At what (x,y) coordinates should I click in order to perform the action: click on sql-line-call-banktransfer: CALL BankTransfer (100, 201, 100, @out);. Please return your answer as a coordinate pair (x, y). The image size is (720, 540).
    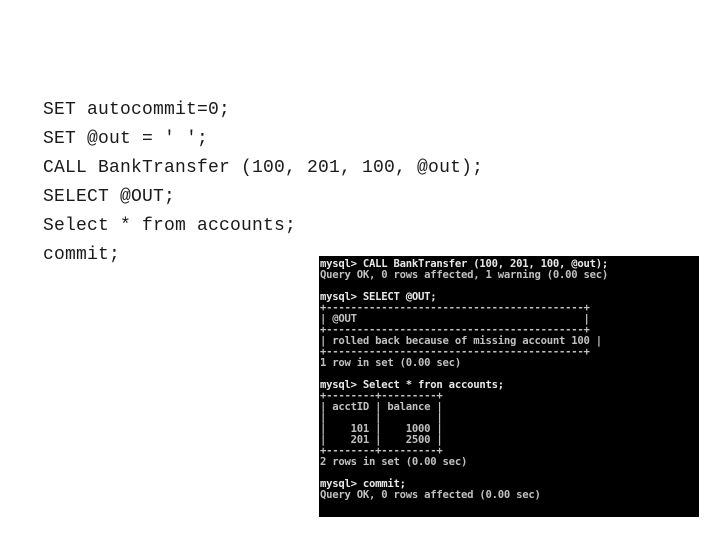
    Looking at the image, I should click on (263, 168).